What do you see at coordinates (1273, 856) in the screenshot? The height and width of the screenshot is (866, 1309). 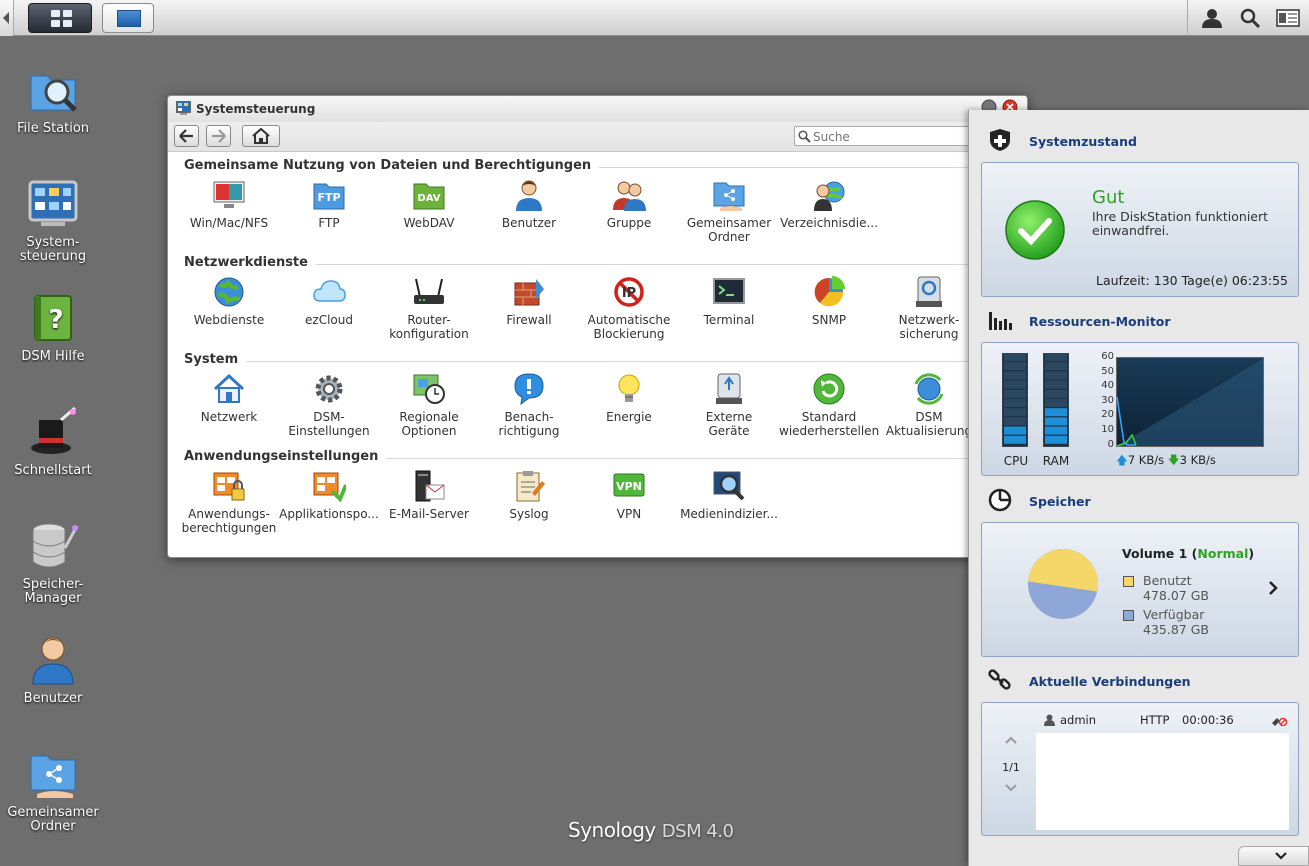 I see `widget-panel-scroll-down` at bounding box center [1273, 856].